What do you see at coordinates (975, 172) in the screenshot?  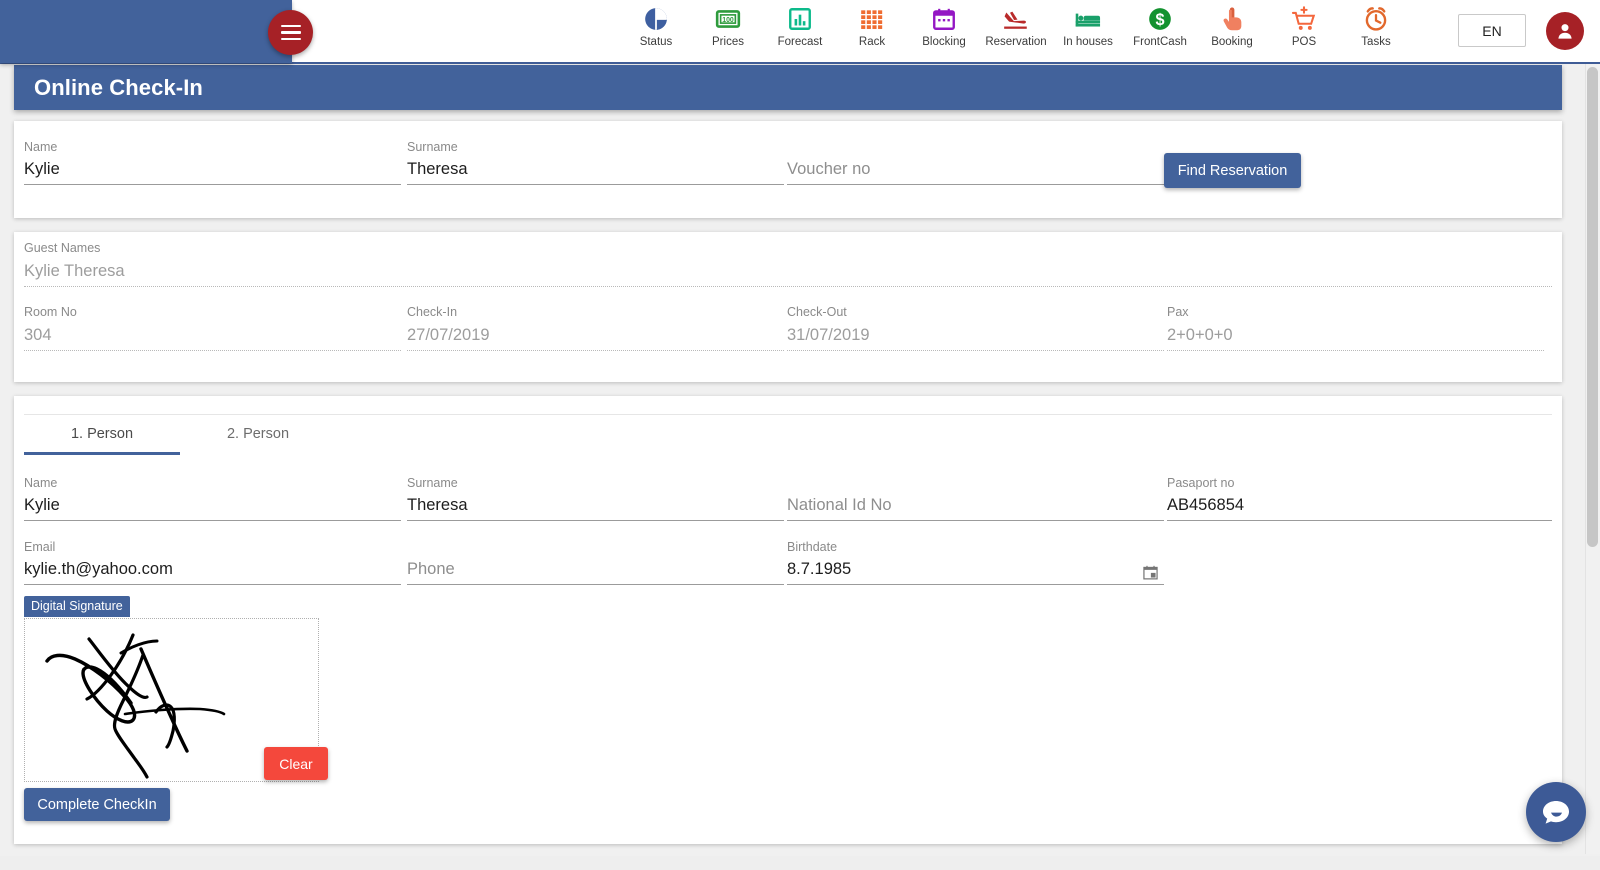 I see `search-voucher-input` at bounding box center [975, 172].